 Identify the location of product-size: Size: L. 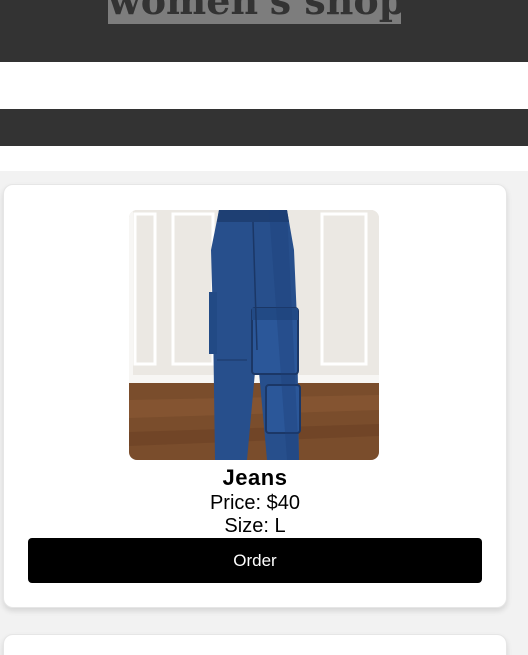
(255, 526).